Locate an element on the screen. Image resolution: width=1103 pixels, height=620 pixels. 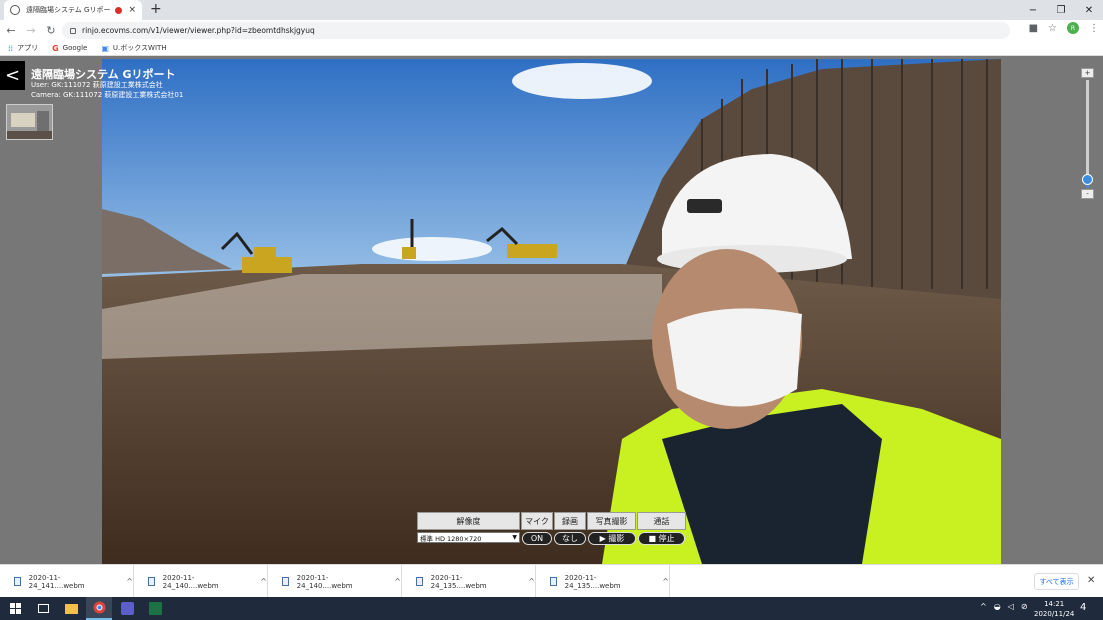
browser-tab: 遠隔臨場システム Gリポート | G × is located at coordinates (73, 10).